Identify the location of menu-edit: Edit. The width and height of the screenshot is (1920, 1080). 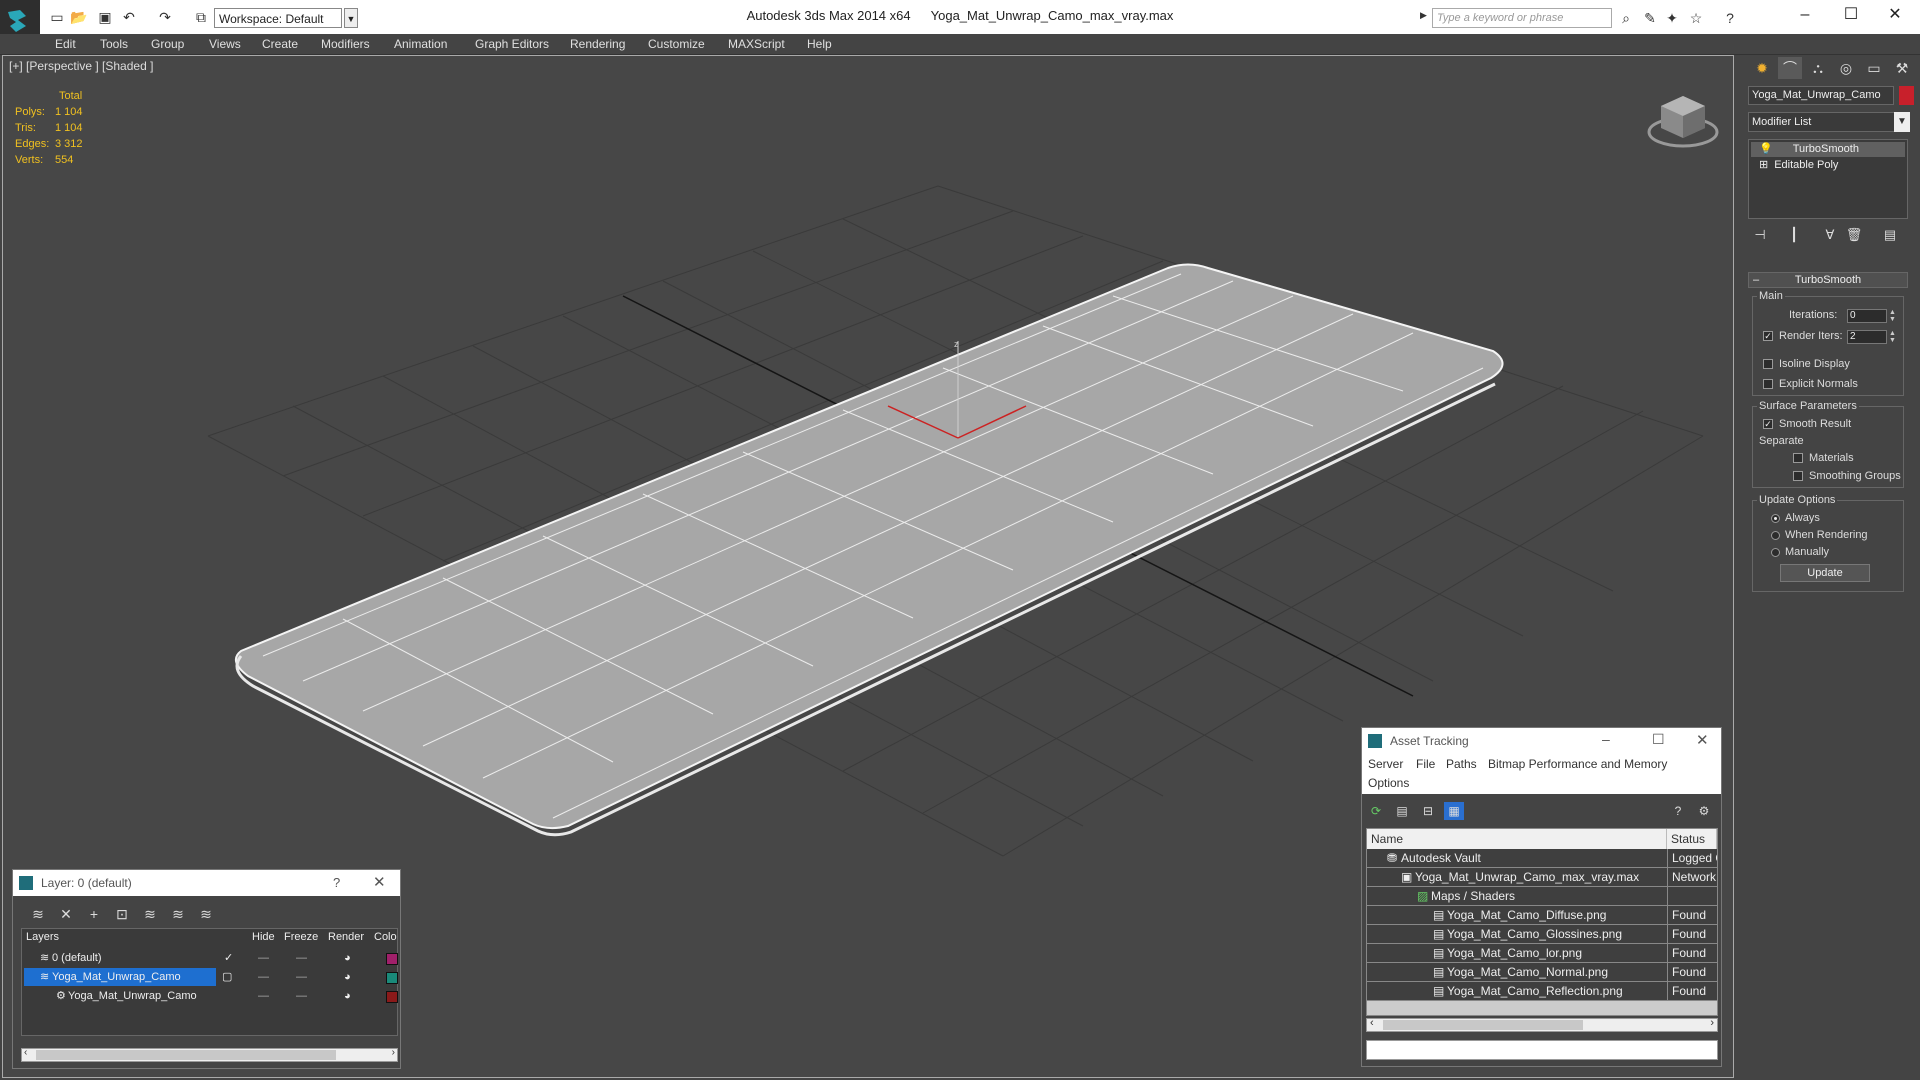
(65, 44).